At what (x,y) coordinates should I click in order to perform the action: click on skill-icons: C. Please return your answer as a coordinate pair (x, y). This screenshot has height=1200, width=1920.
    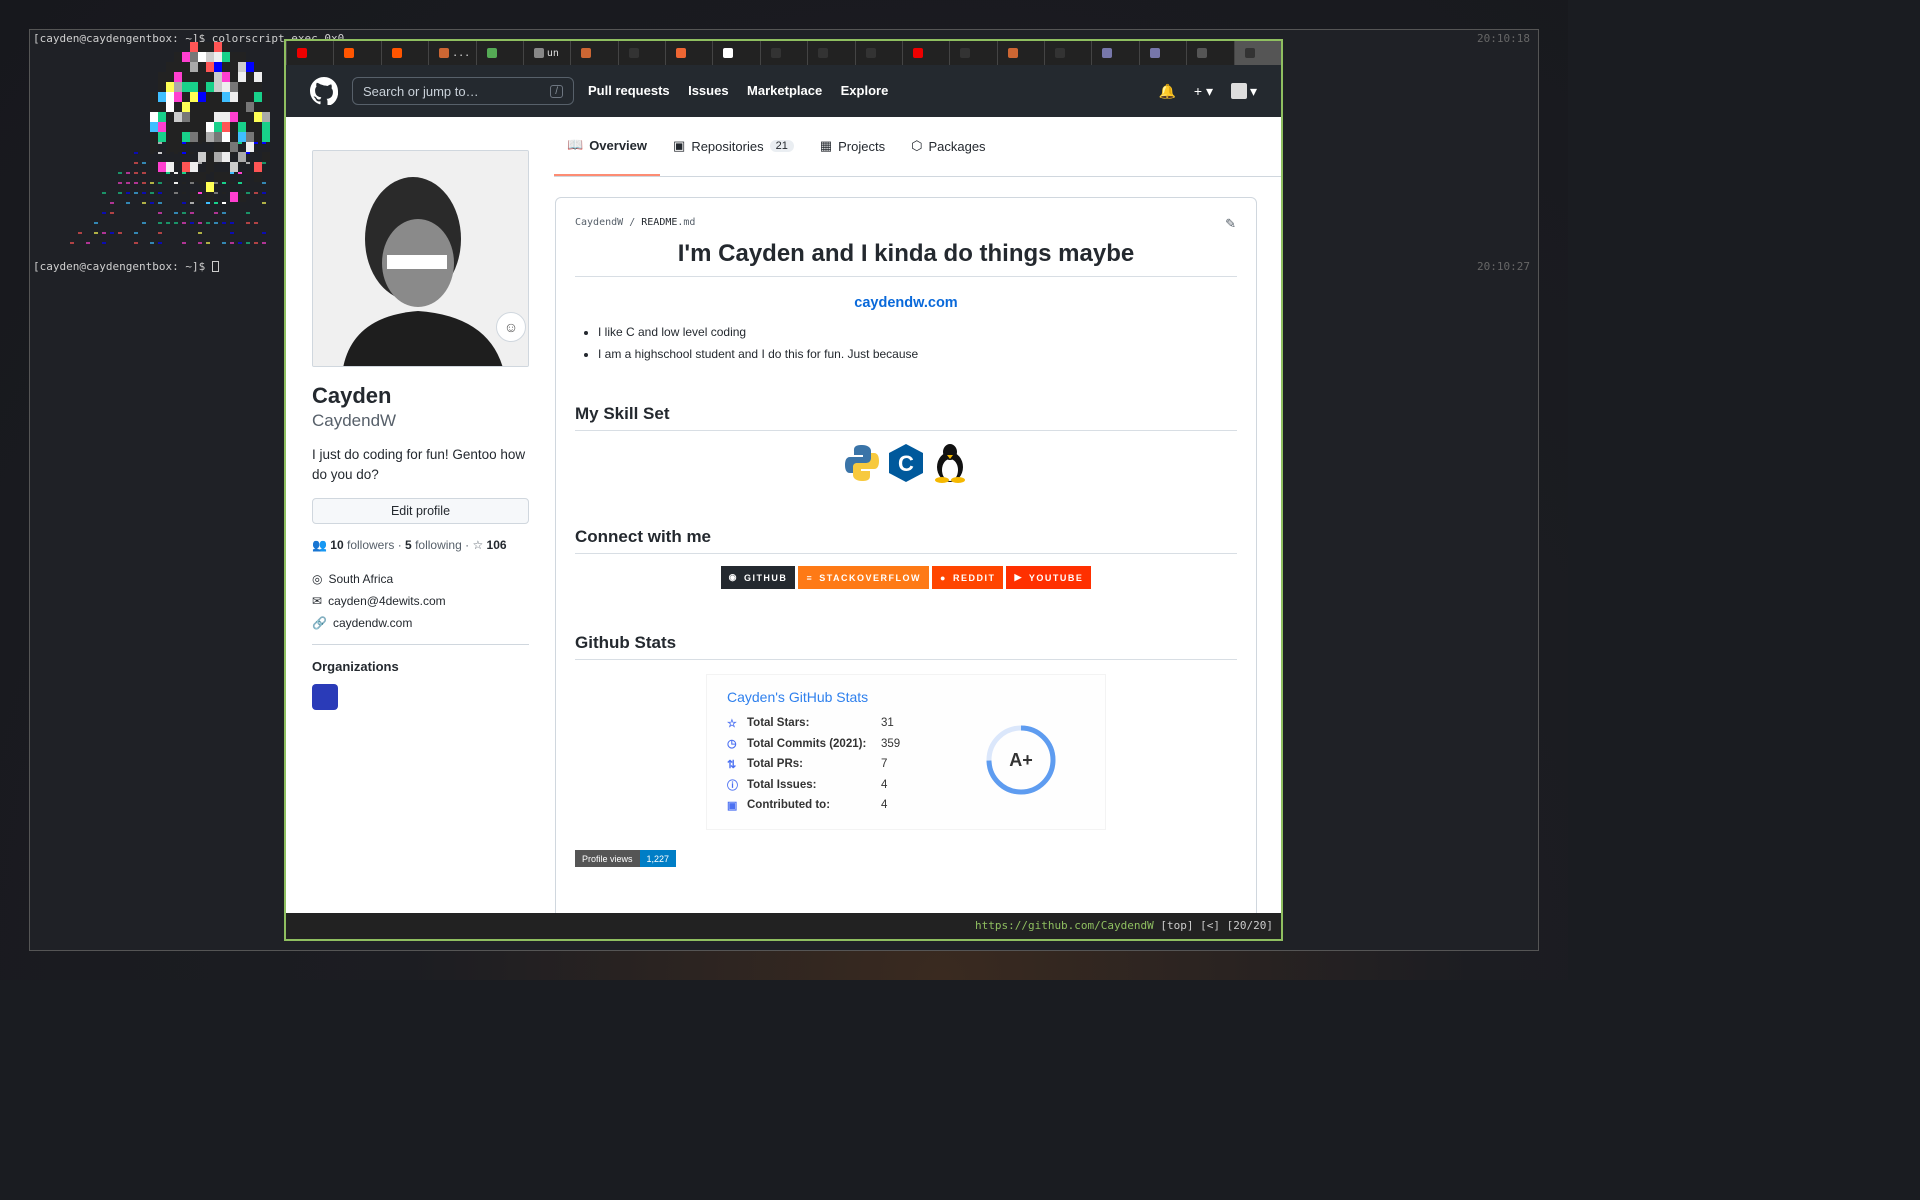
    Looking at the image, I should click on (906, 463).